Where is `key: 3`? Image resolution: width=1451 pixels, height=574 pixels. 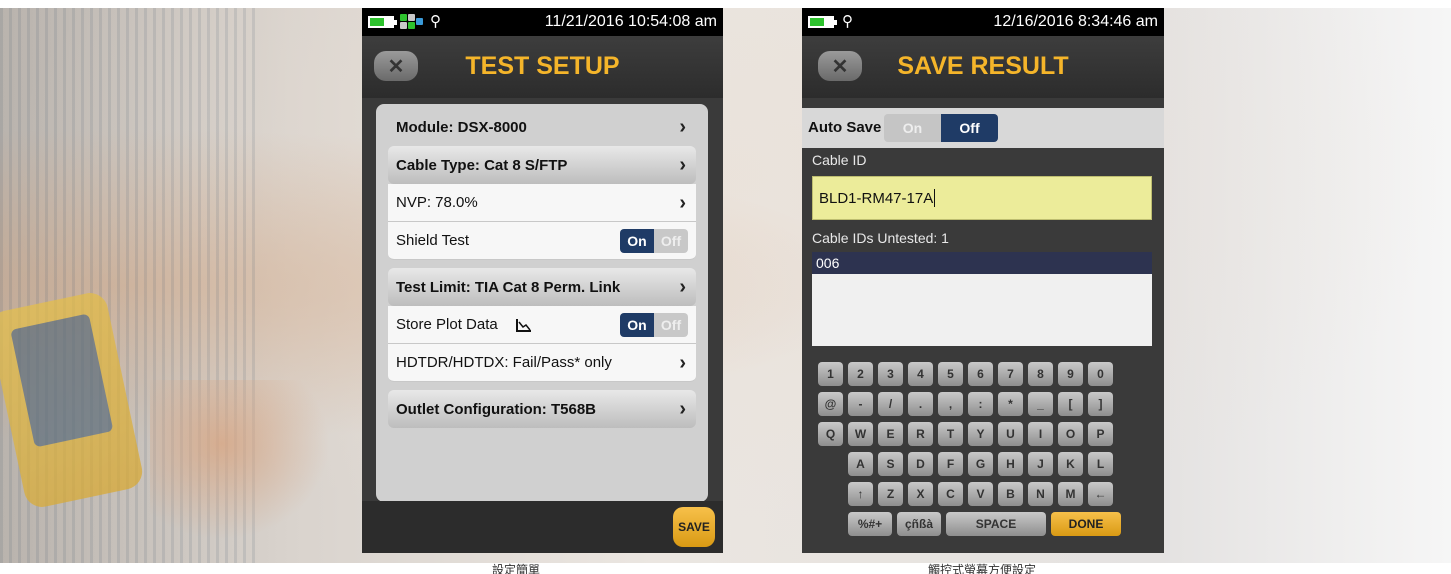 key: 3 is located at coordinates (890, 374).